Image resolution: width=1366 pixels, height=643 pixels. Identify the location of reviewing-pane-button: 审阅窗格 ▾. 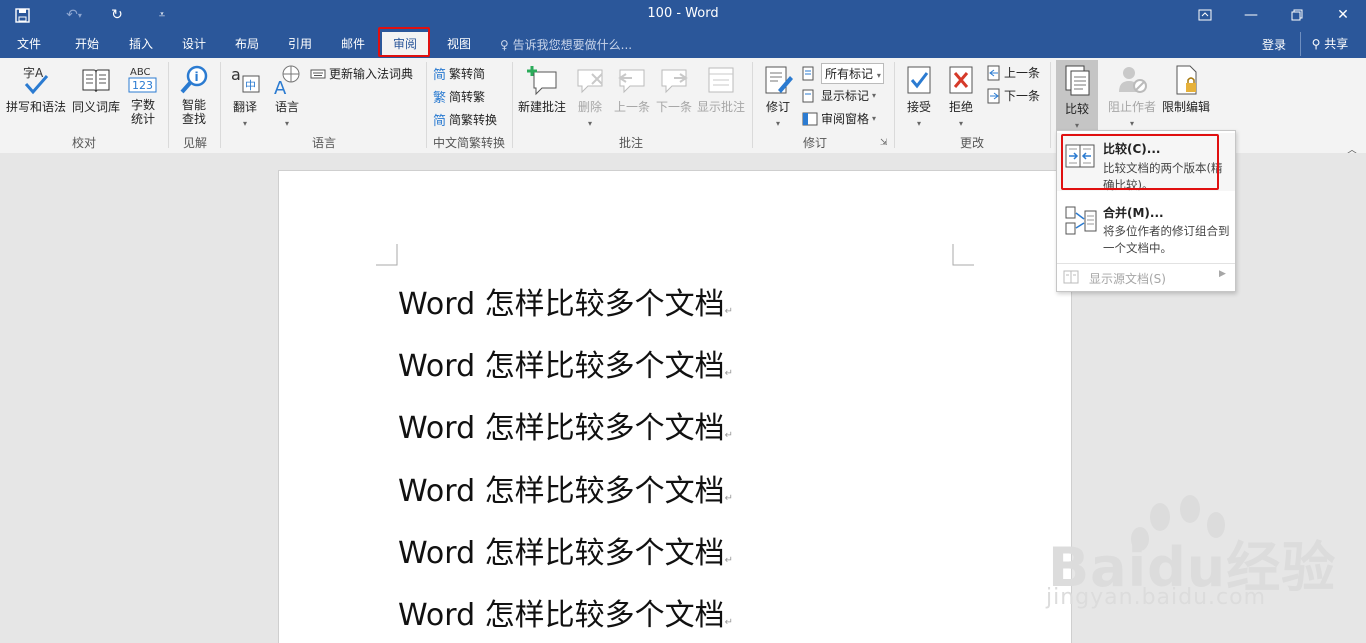
(839, 118).